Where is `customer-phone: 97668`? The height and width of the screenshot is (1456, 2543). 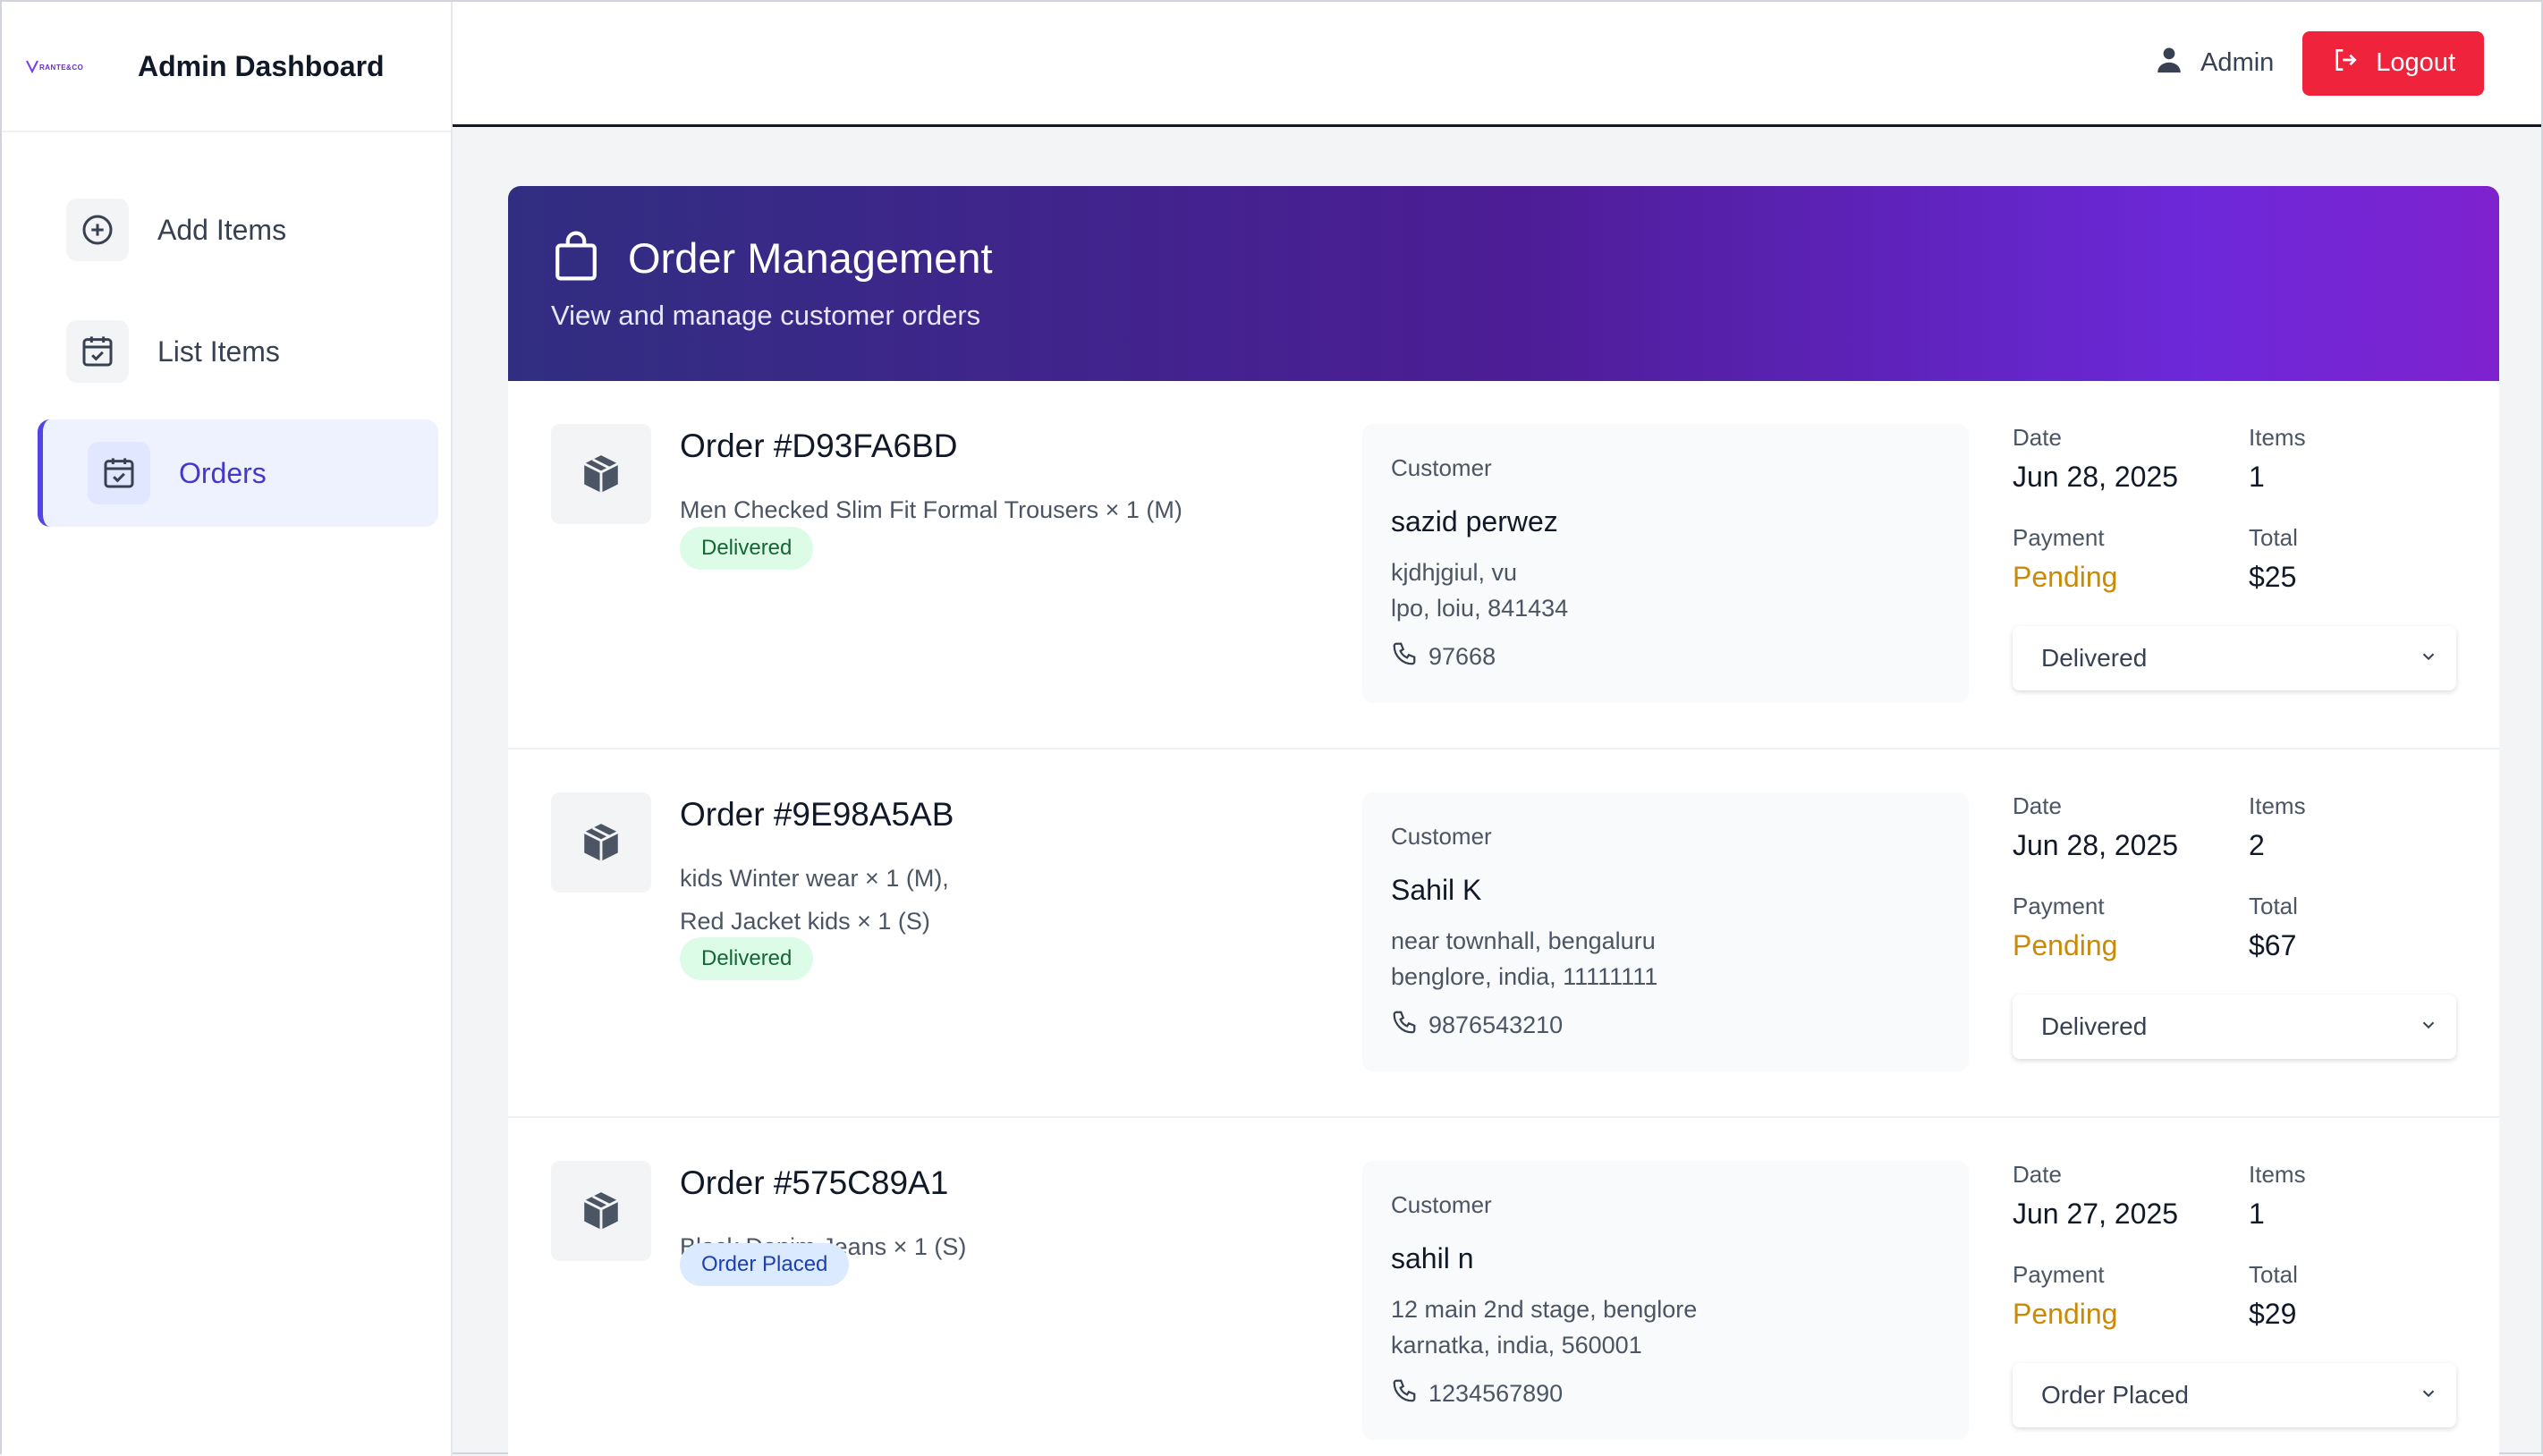 customer-phone: 97668 is located at coordinates (1666, 656).